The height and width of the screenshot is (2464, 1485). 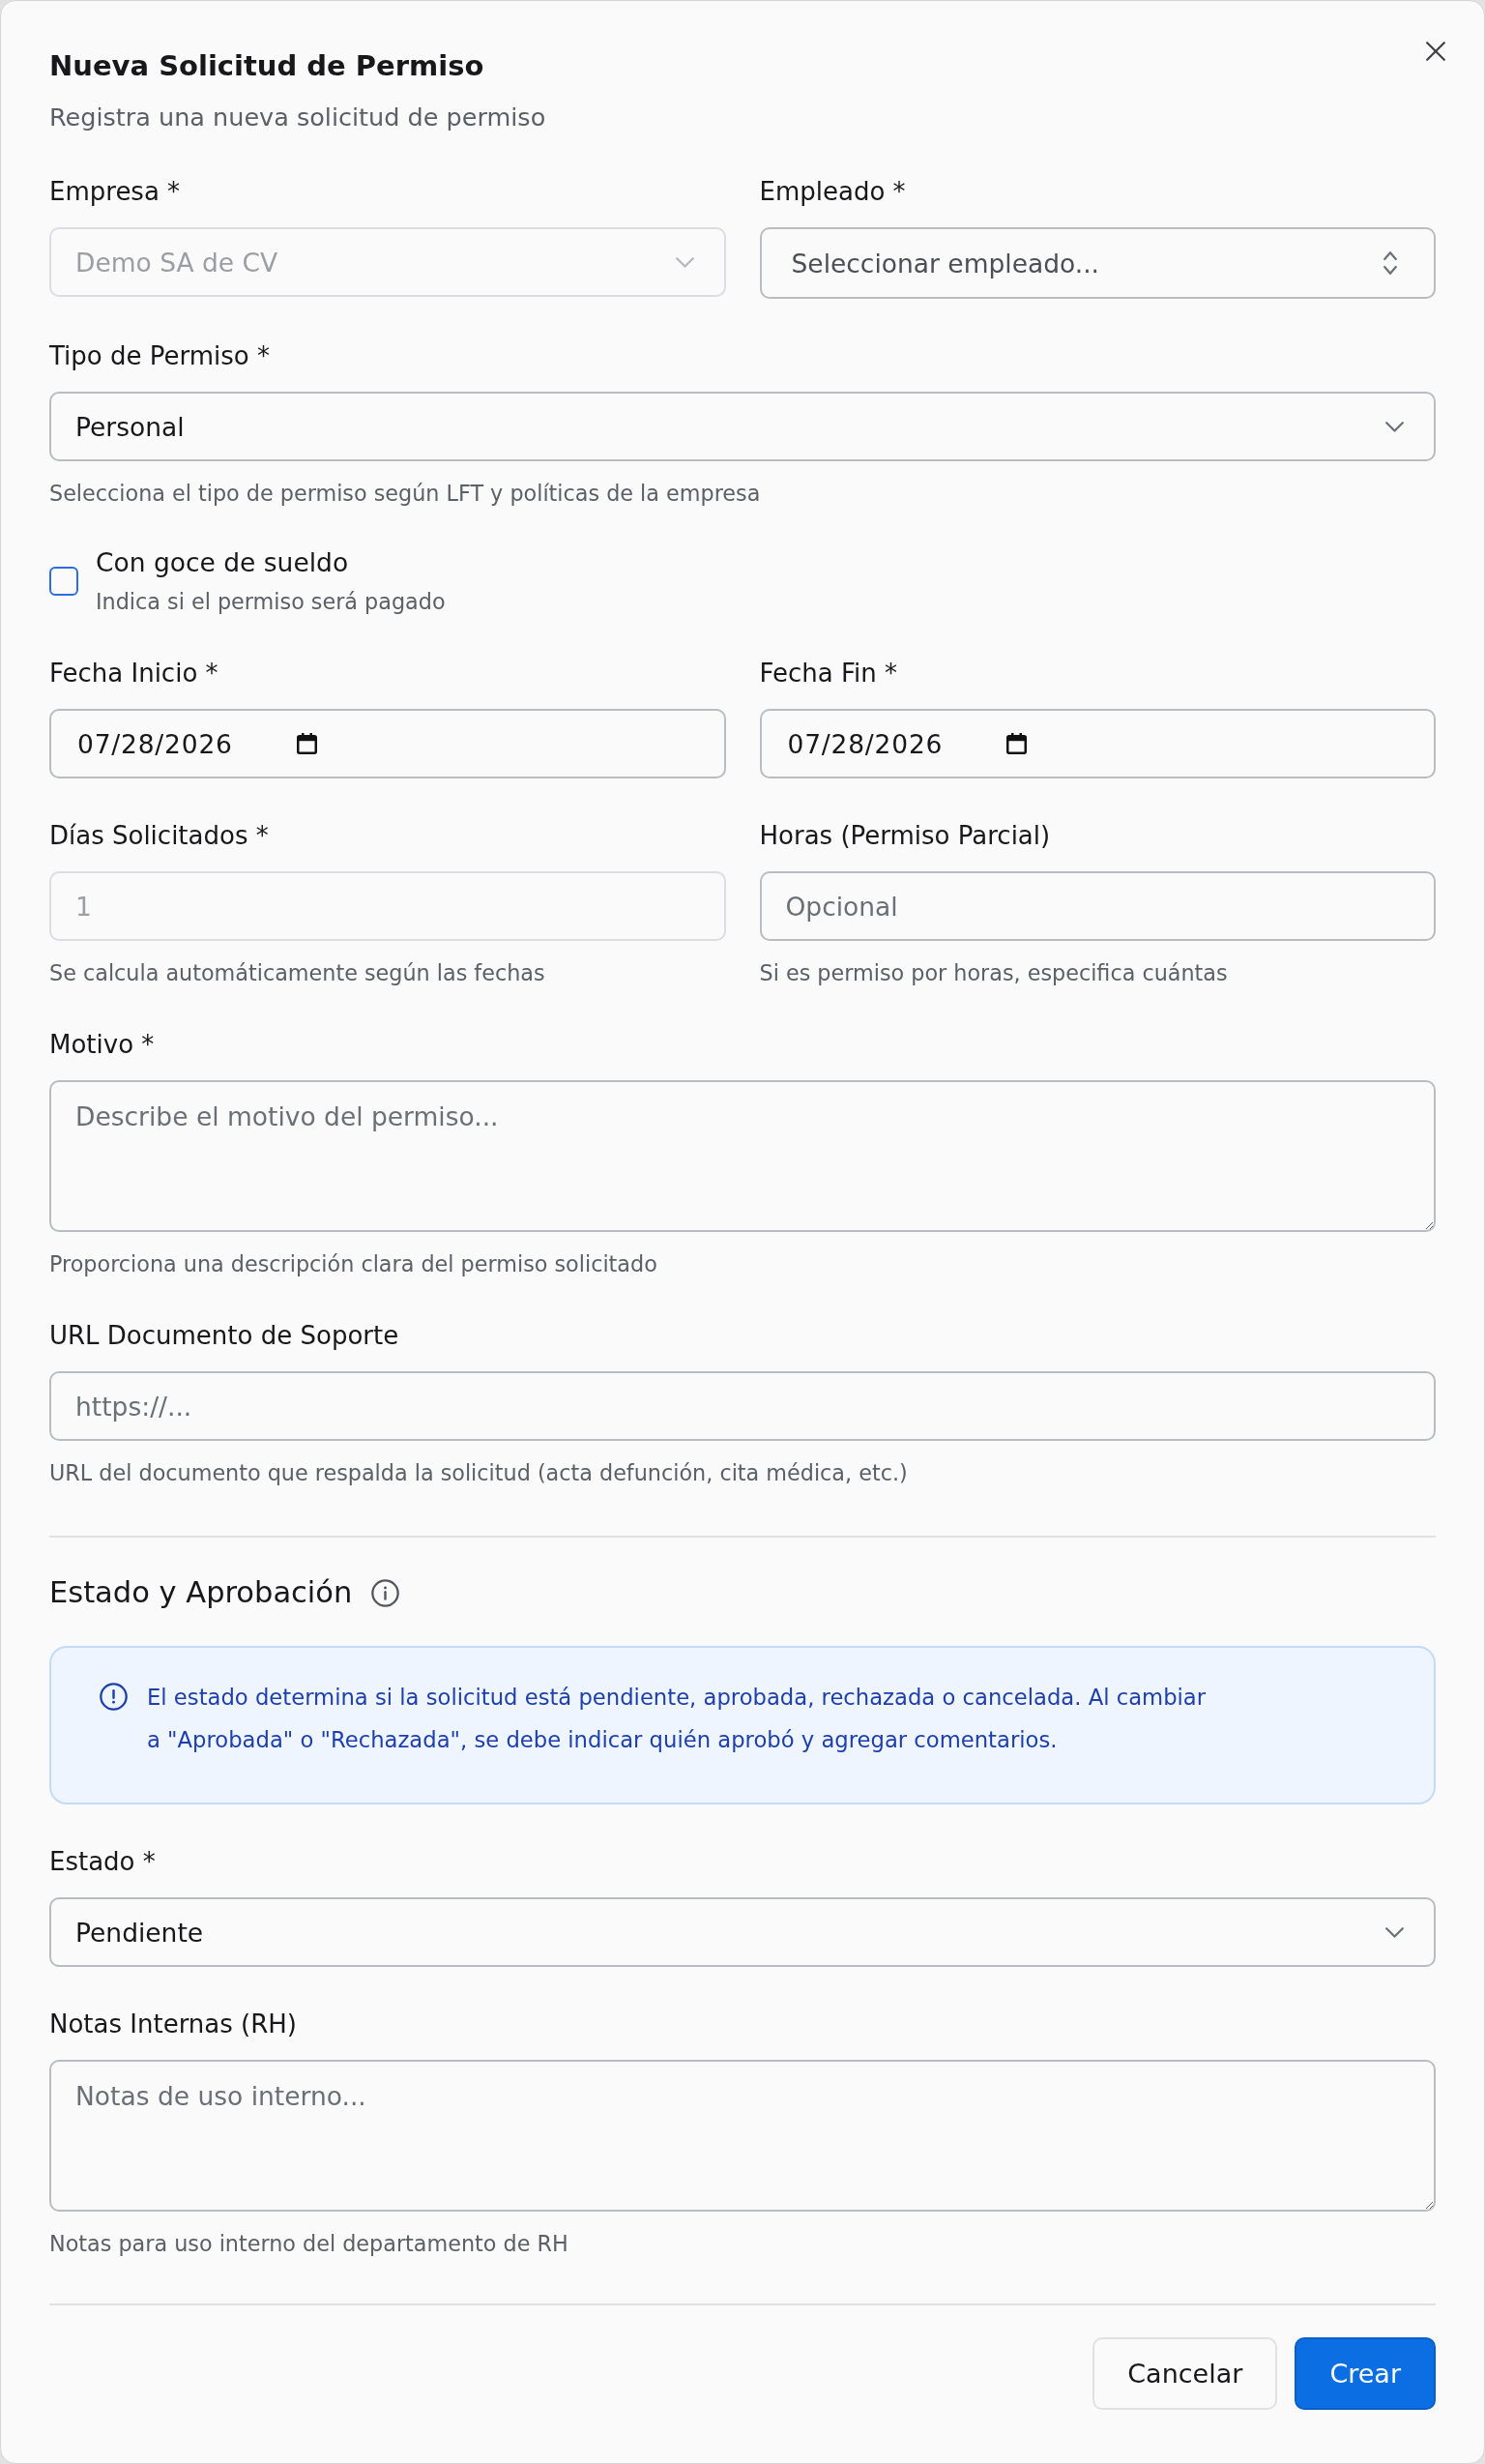 I want to click on field-label: Notas Internas (RH), so click(x=173, y=2024).